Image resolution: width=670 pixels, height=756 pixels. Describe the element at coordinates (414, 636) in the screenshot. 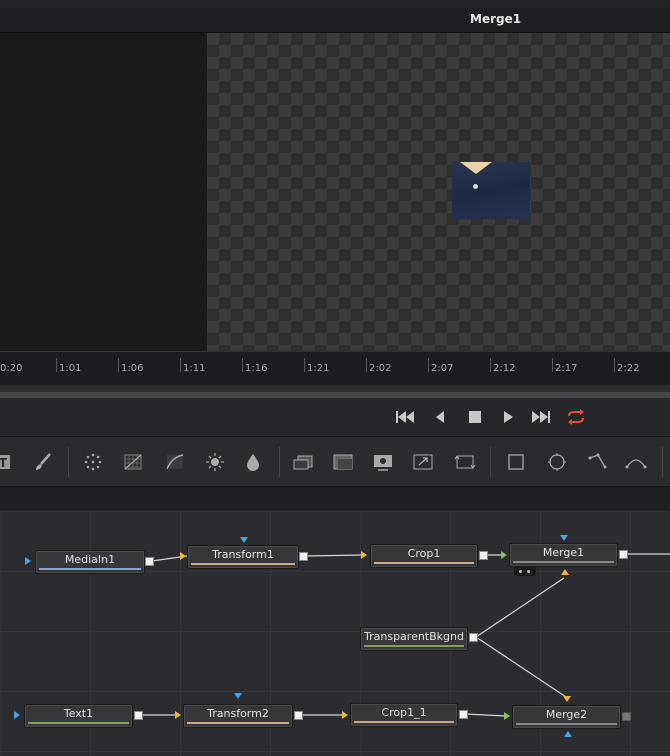

I see `node-label: TransparentBkgnd` at that location.